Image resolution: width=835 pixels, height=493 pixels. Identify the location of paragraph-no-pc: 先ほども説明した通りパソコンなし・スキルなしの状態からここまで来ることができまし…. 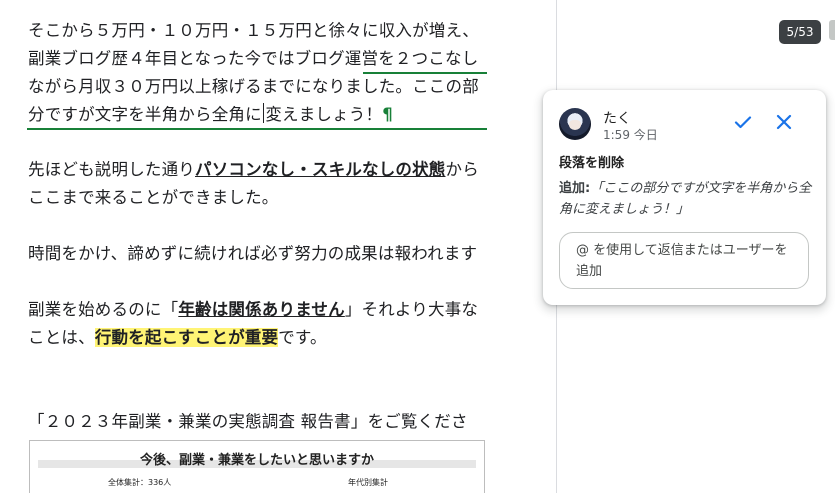
(258, 184).